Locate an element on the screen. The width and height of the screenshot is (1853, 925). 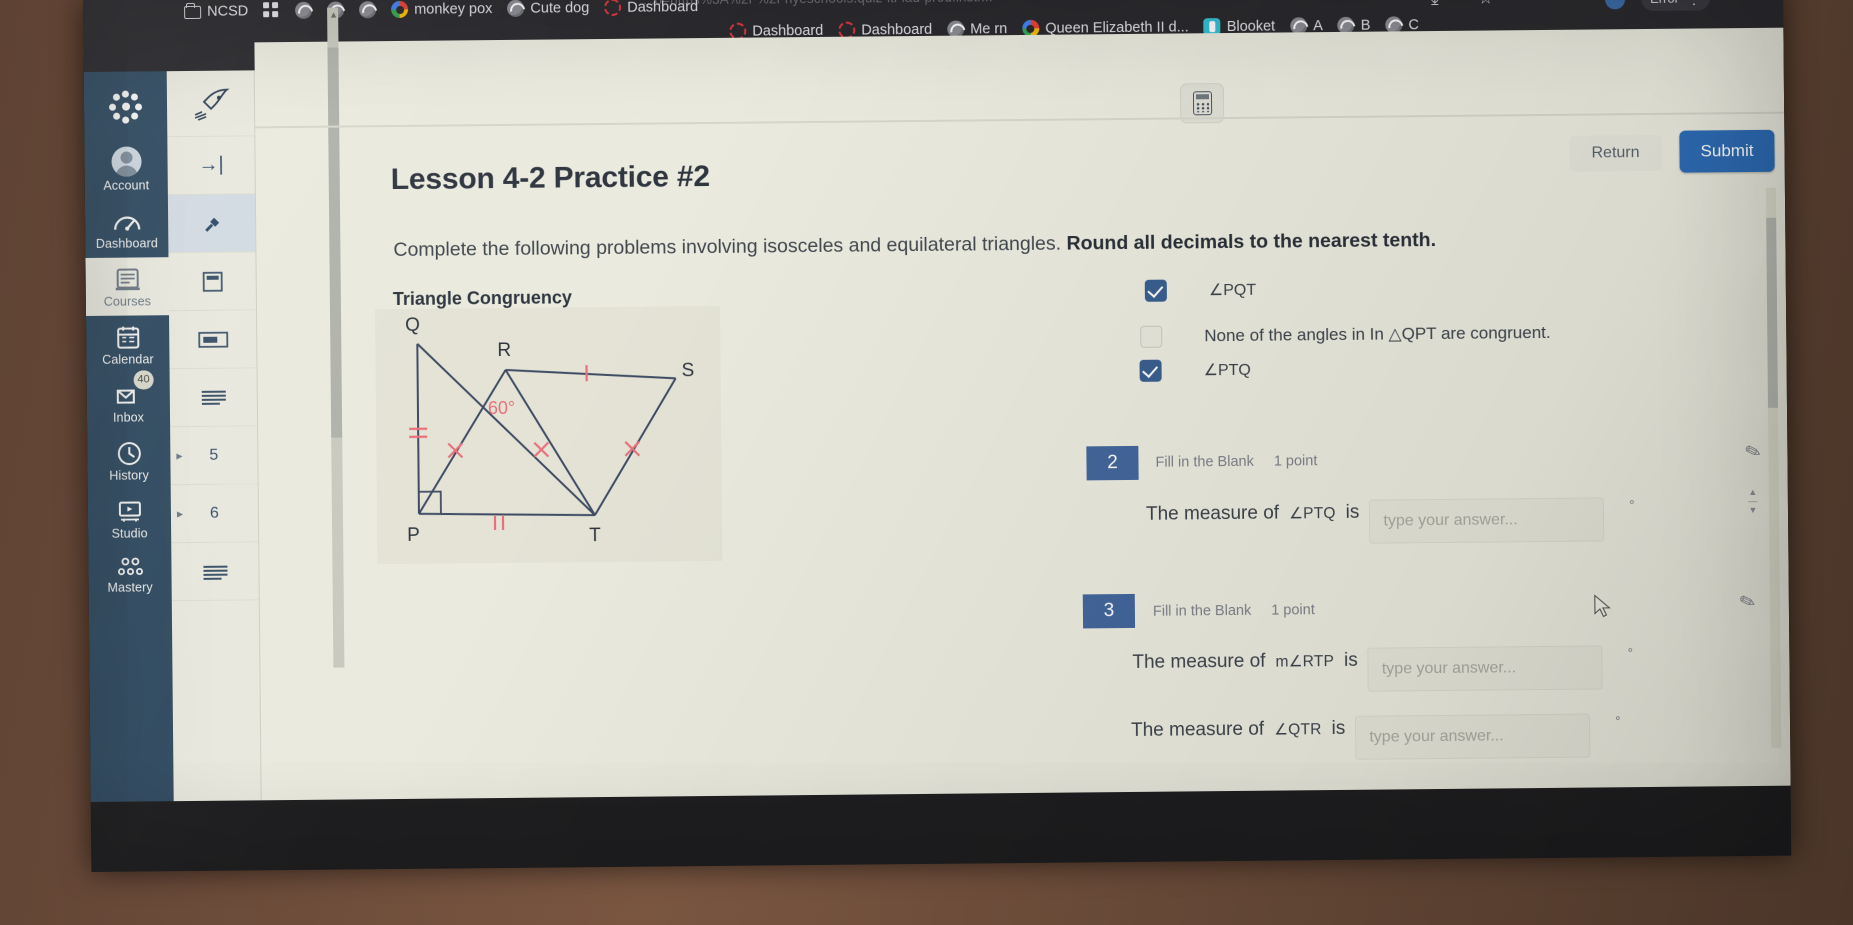
q3-degree-symbol-1: ° is located at coordinates (1618, 721).